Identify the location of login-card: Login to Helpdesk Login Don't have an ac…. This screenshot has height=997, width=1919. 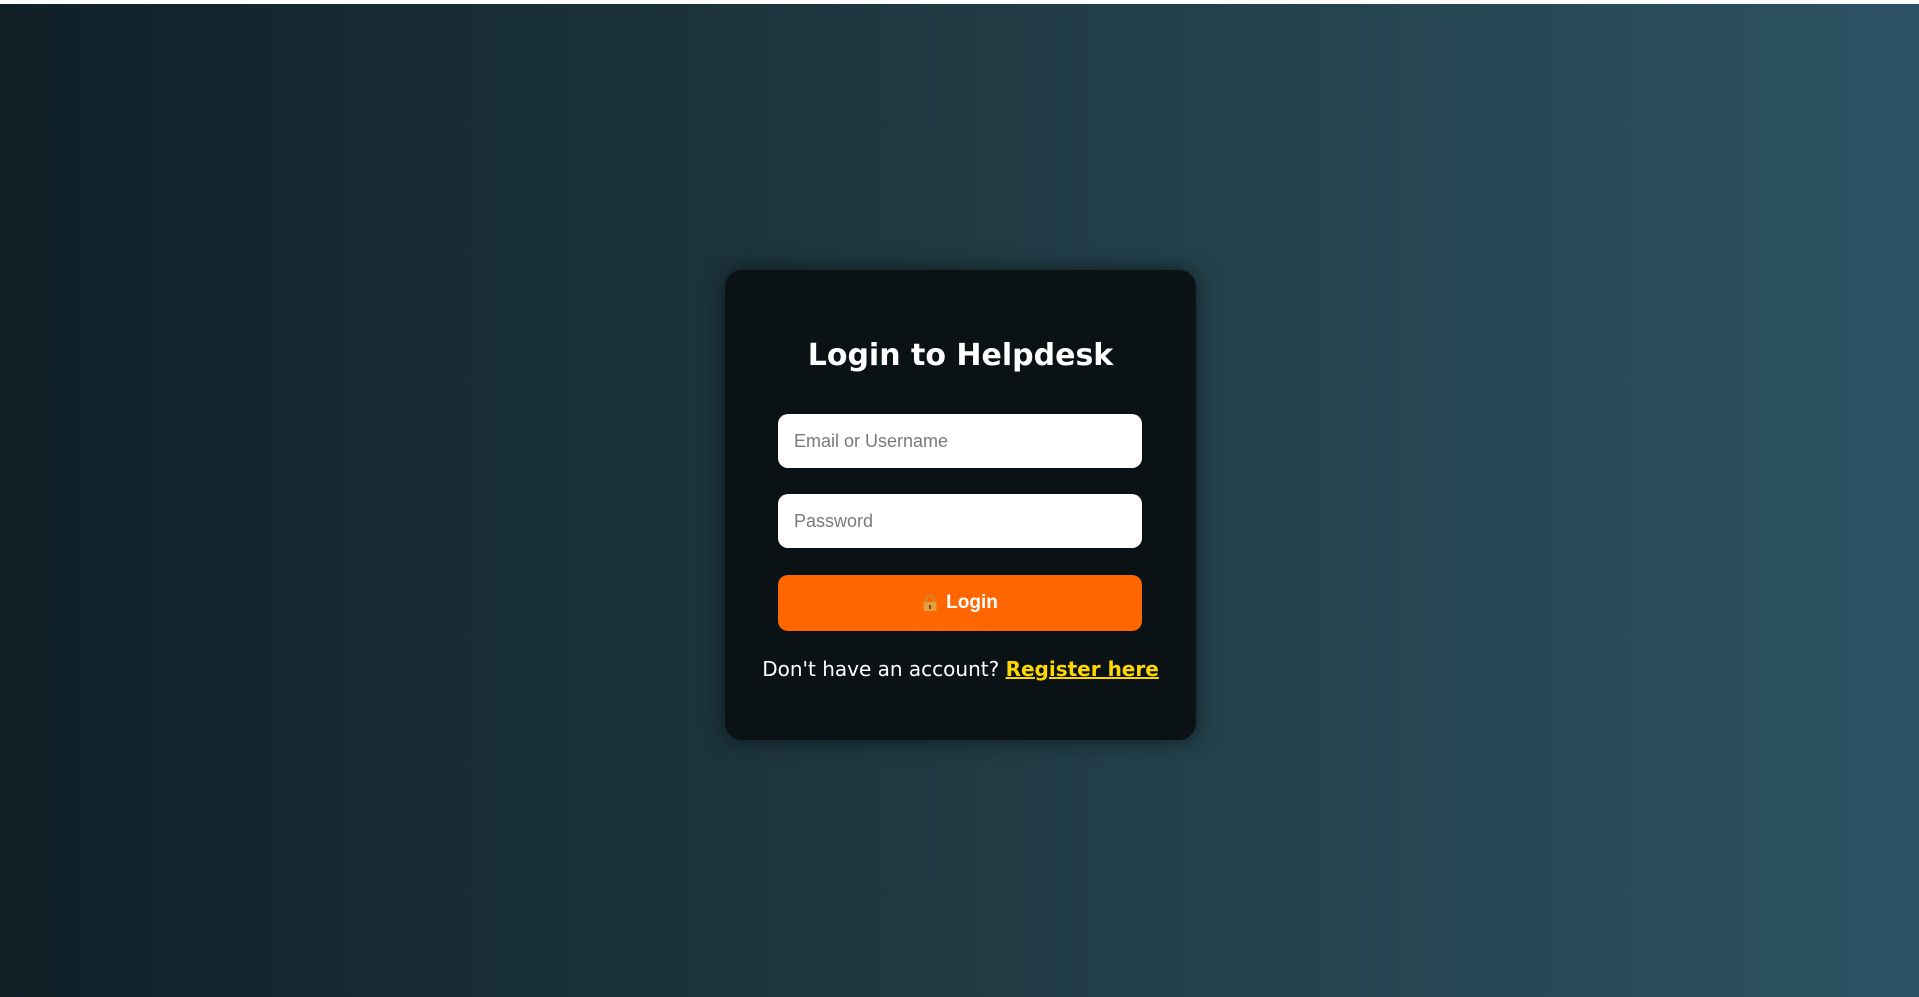
(960, 505).